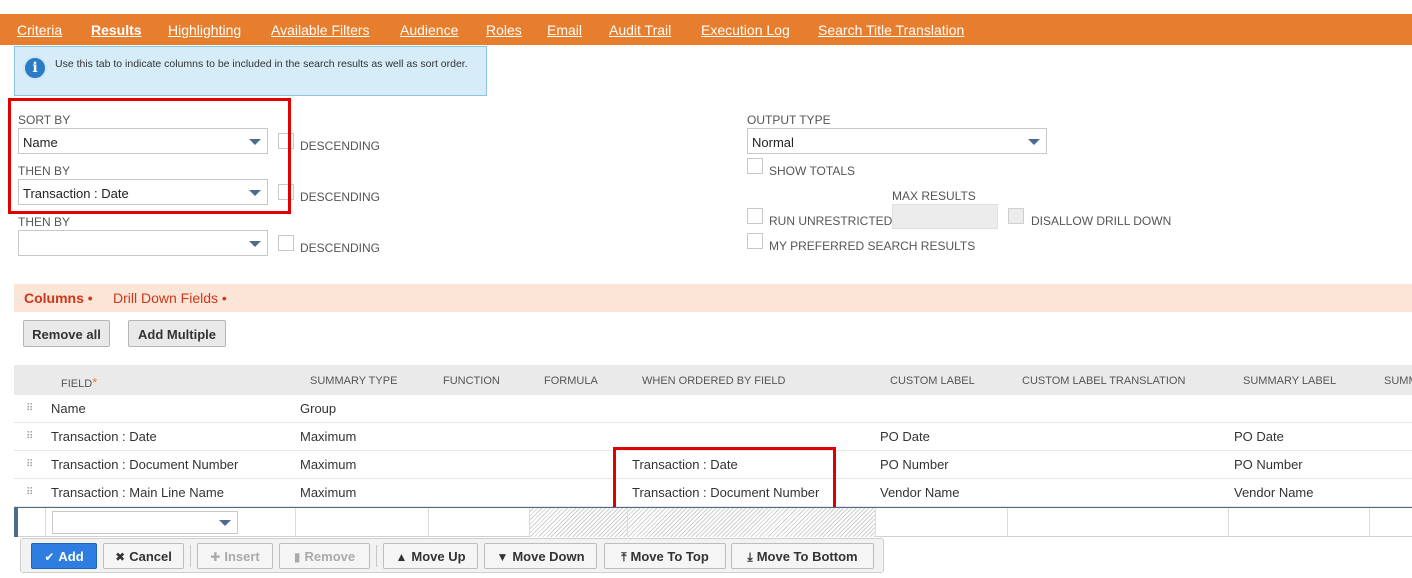 This screenshot has width=1412, height=578. Describe the element at coordinates (724, 479) in the screenshot. I see `highlight-box-when-ordered` at that location.